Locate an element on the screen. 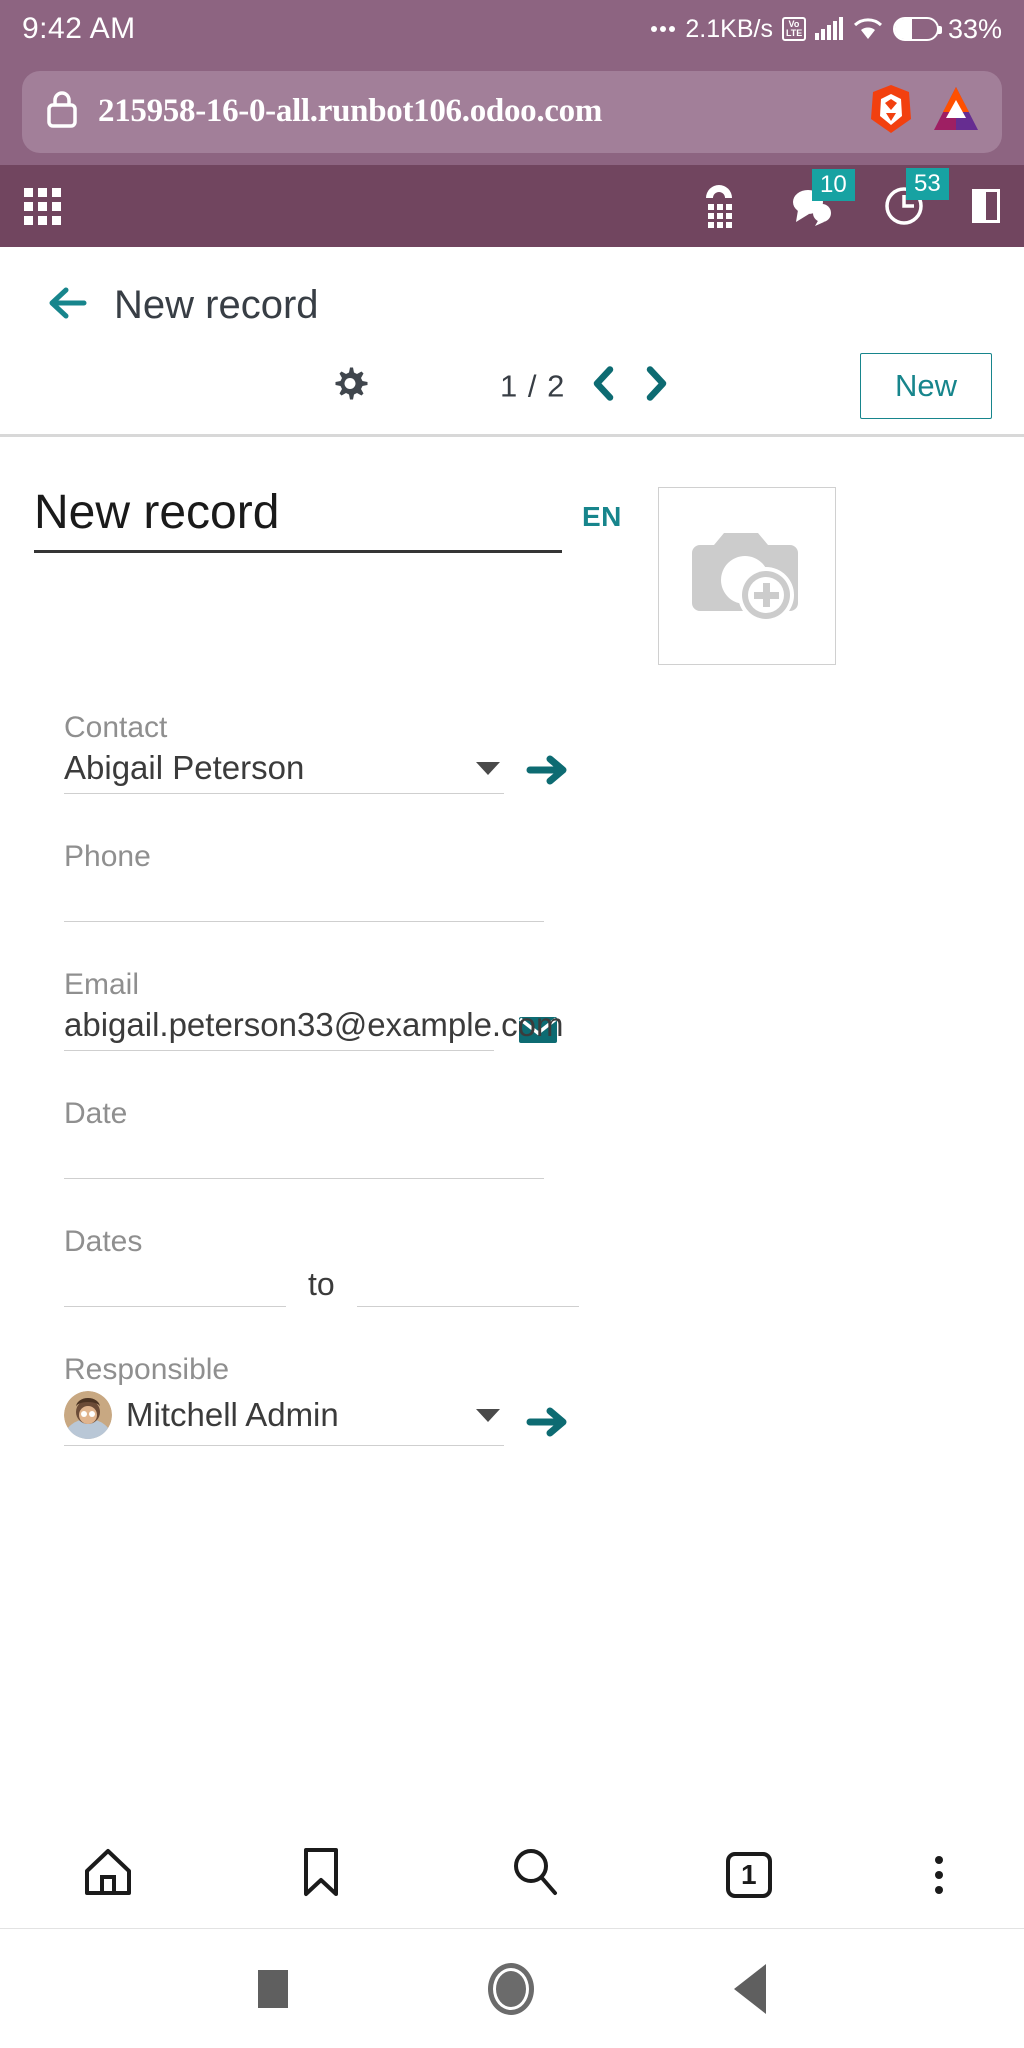 This screenshot has height=2048, width=1024. field-responsible-input: Mitchell Admin is located at coordinates (284, 1418).